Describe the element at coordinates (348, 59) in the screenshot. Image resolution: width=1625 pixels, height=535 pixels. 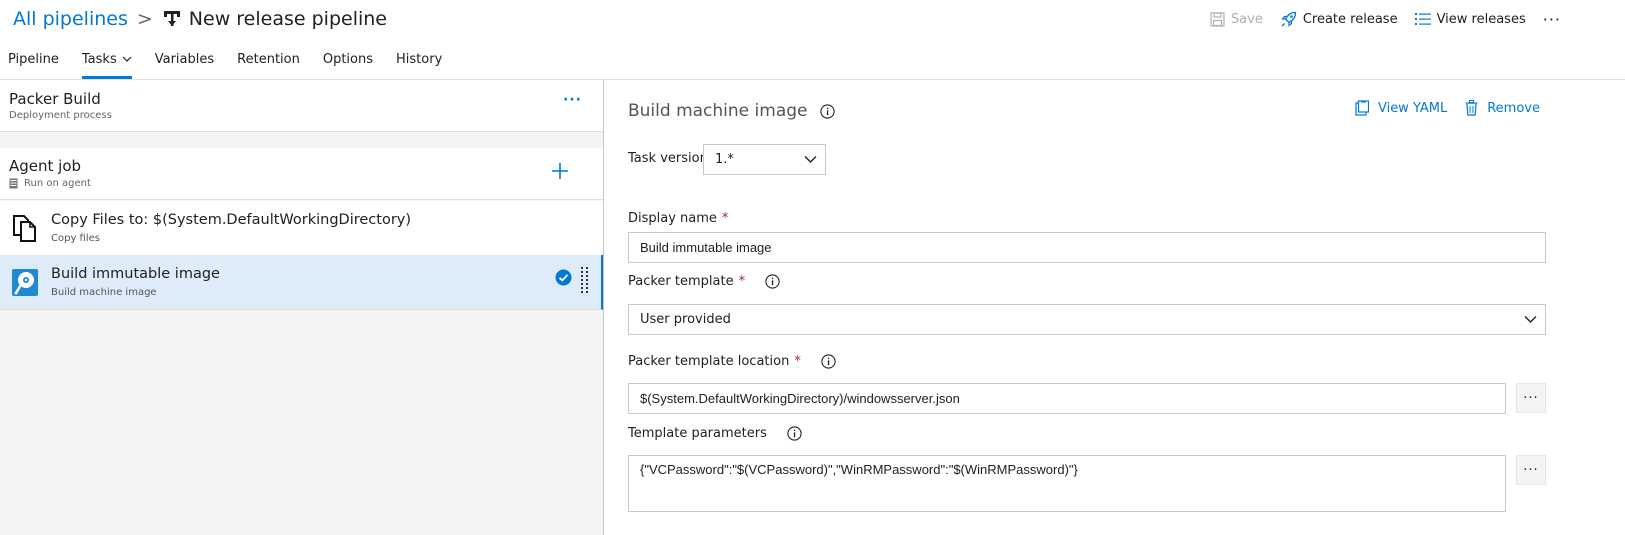
I see `tab-options-label: Options` at that location.